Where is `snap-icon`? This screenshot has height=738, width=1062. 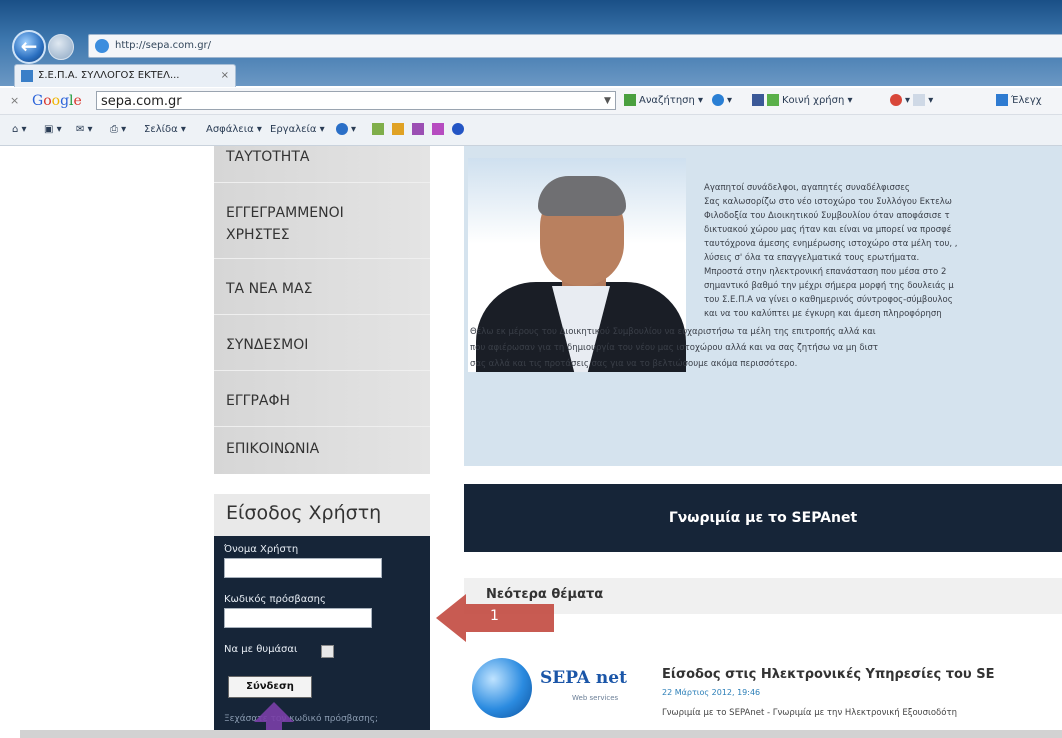
snap-icon is located at coordinates (439, 130).